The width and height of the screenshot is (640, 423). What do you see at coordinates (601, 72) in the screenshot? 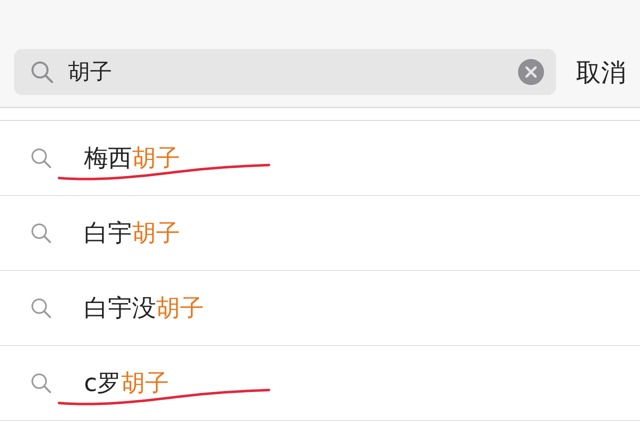
I see `cancel-button: 取消` at bounding box center [601, 72].